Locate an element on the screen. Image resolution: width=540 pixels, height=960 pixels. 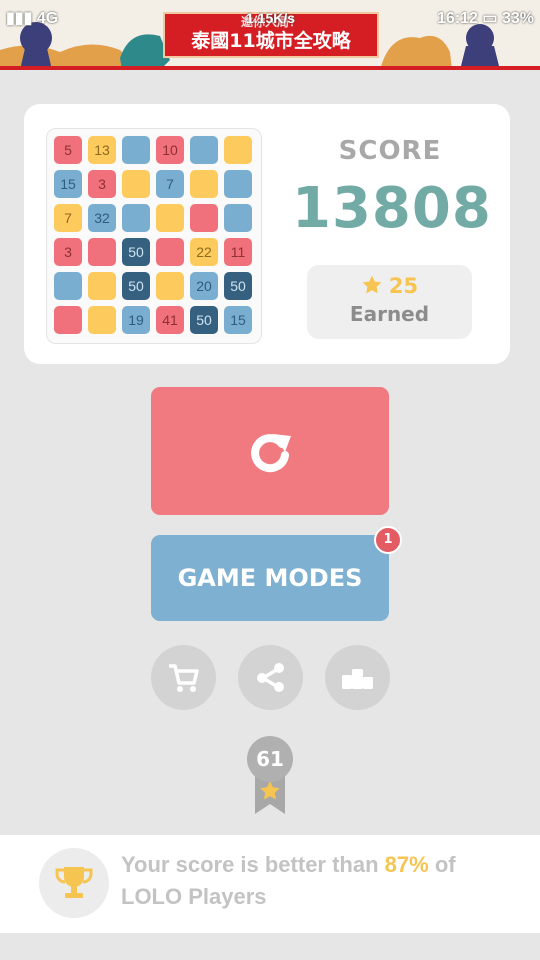
network-type: 4G is located at coordinates (47, 18).